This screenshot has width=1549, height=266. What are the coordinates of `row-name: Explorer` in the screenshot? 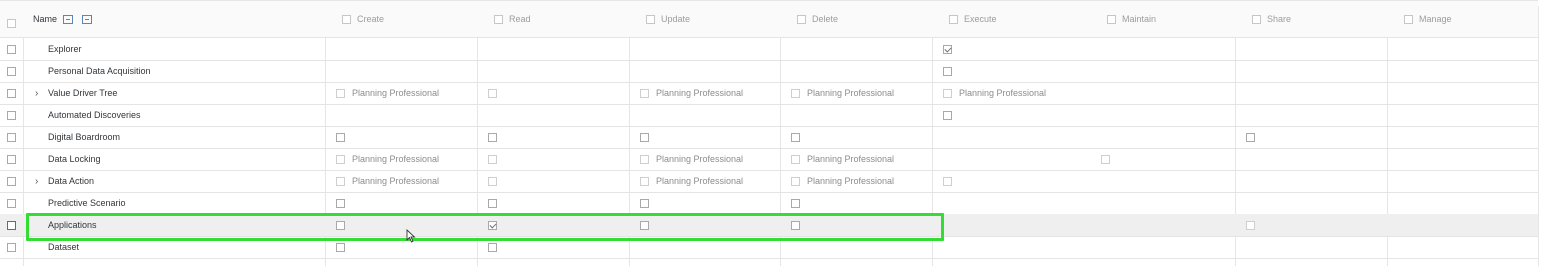 It's located at (65, 49).